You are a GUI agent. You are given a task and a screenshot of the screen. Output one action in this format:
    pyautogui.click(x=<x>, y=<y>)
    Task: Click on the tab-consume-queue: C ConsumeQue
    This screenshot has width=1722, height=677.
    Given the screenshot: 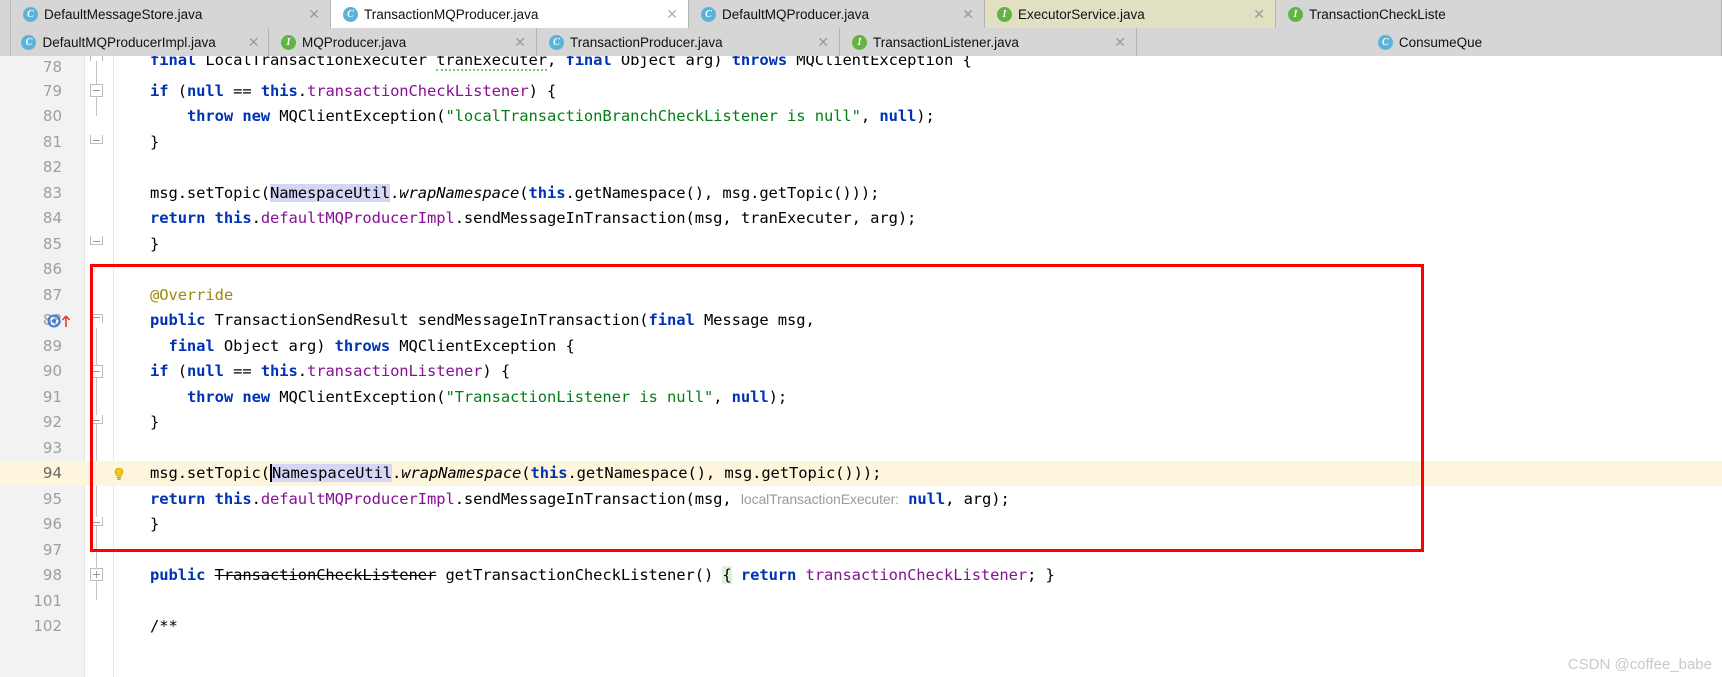 What is the action you would take?
    pyautogui.click(x=1429, y=42)
    